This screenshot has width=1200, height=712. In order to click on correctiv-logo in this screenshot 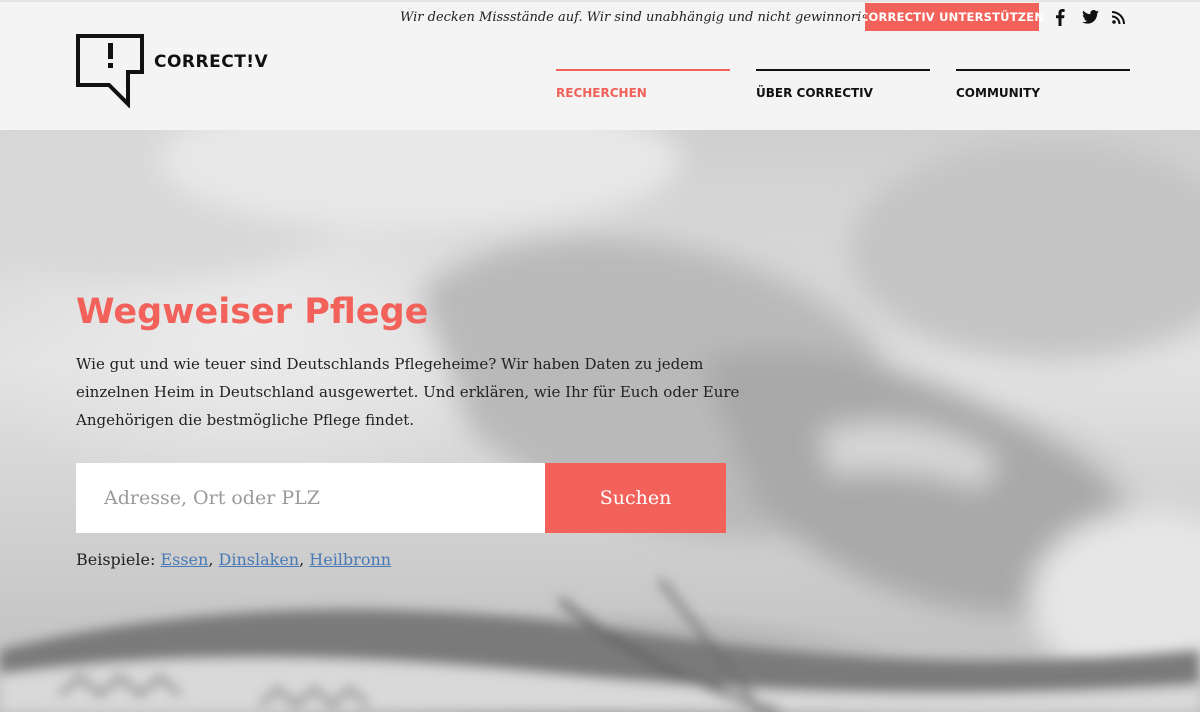, I will do `click(176, 72)`.